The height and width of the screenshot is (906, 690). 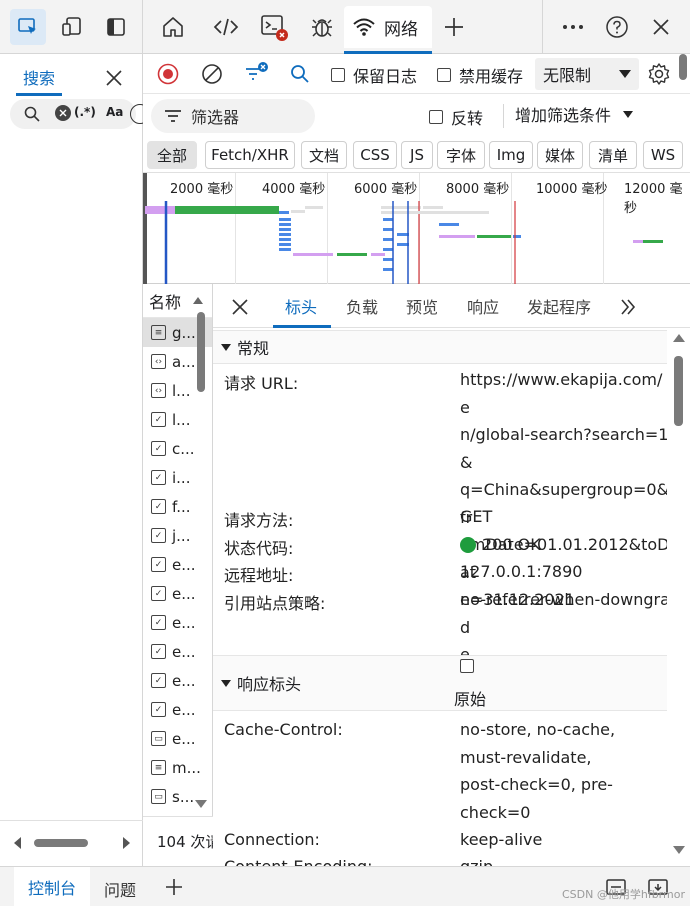 I want to click on details-scrollbar-thumb, so click(x=678, y=391).